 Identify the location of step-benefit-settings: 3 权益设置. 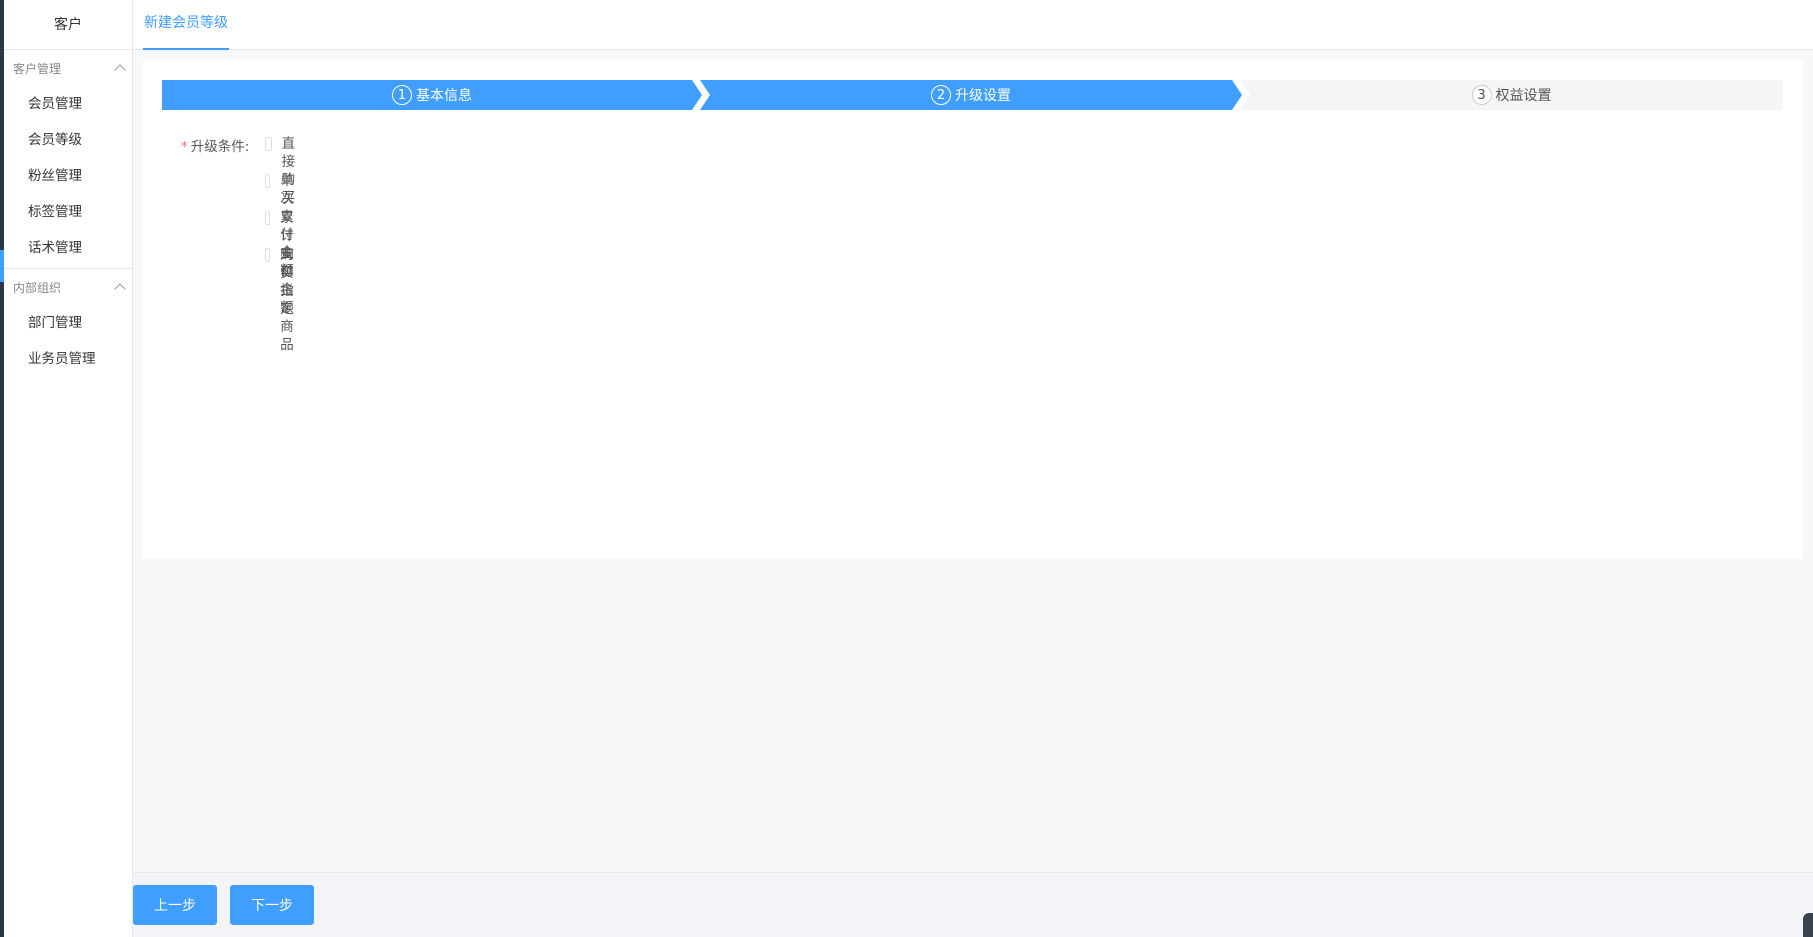
(1511, 95).